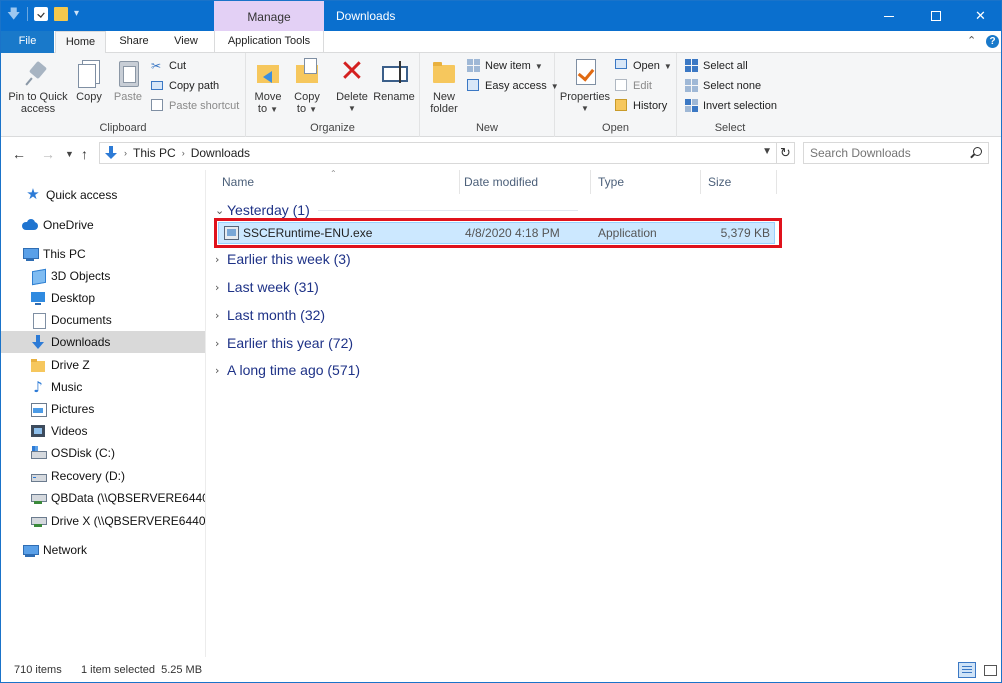  Describe the element at coordinates (38, 498) in the screenshot. I see `network-drive-icon` at that location.